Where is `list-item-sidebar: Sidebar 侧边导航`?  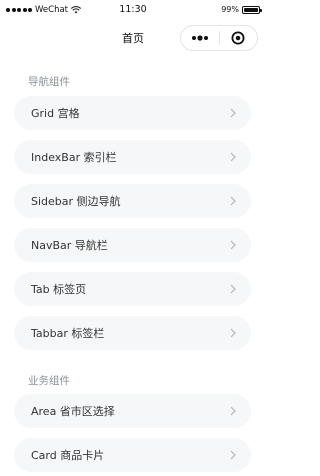
list-item-sidebar: Sidebar 侧边导航 is located at coordinates (132, 201).